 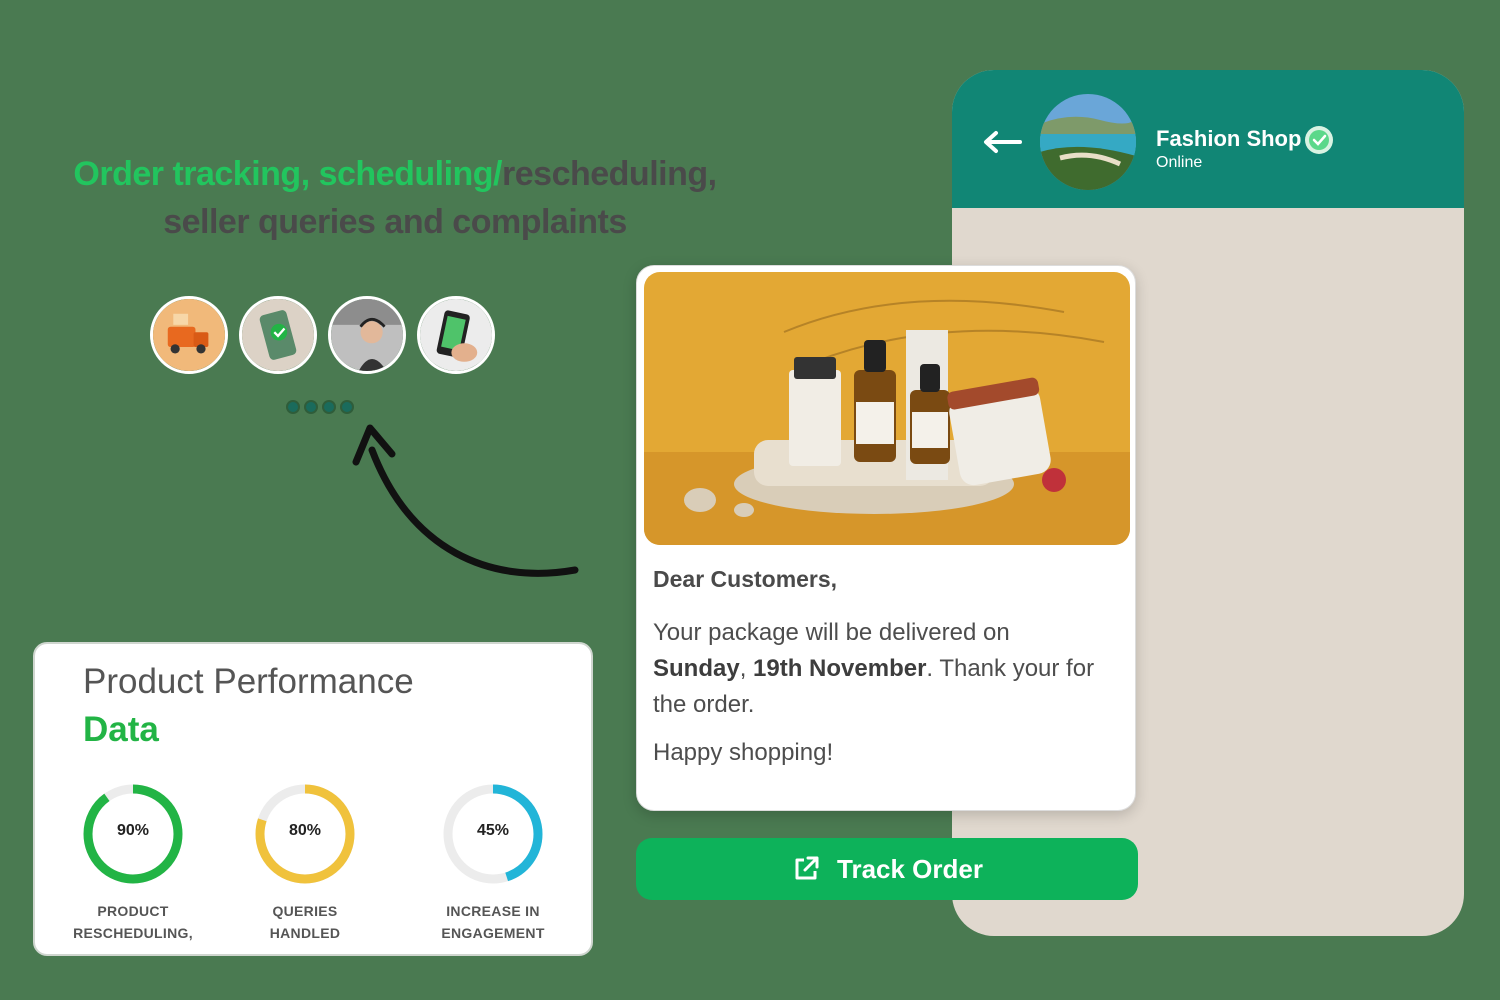 What do you see at coordinates (248, 681) in the screenshot?
I see `performance-title: Product Performance` at bounding box center [248, 681].